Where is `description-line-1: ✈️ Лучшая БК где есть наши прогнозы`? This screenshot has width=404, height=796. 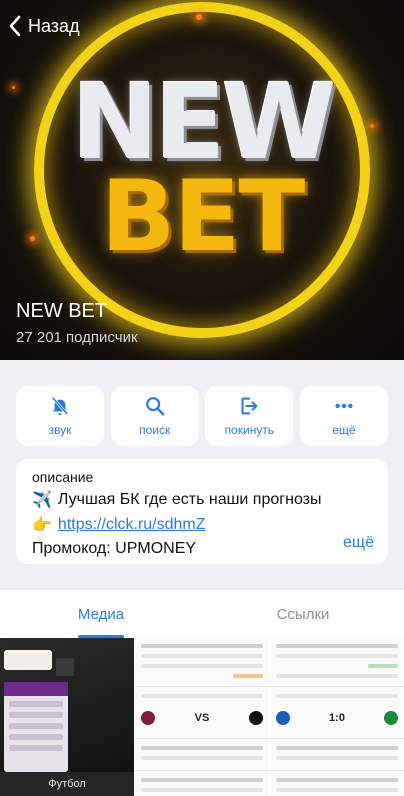
description-line-1: ✈️ Лучшая БК где есть наши прогнозы is located at coordinates (202, 500).